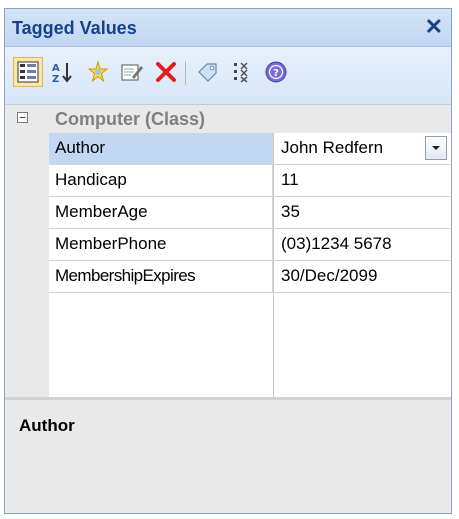 This screenshot has height=519, width=459. I want to click on value-dropdown-button, so click(436, 148).